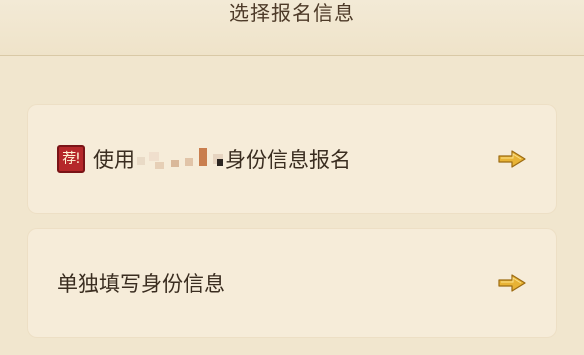 This screenshot has width=584, height=355. I want to click on option-label-suffix: 身份信息报名, so click(288, 160).